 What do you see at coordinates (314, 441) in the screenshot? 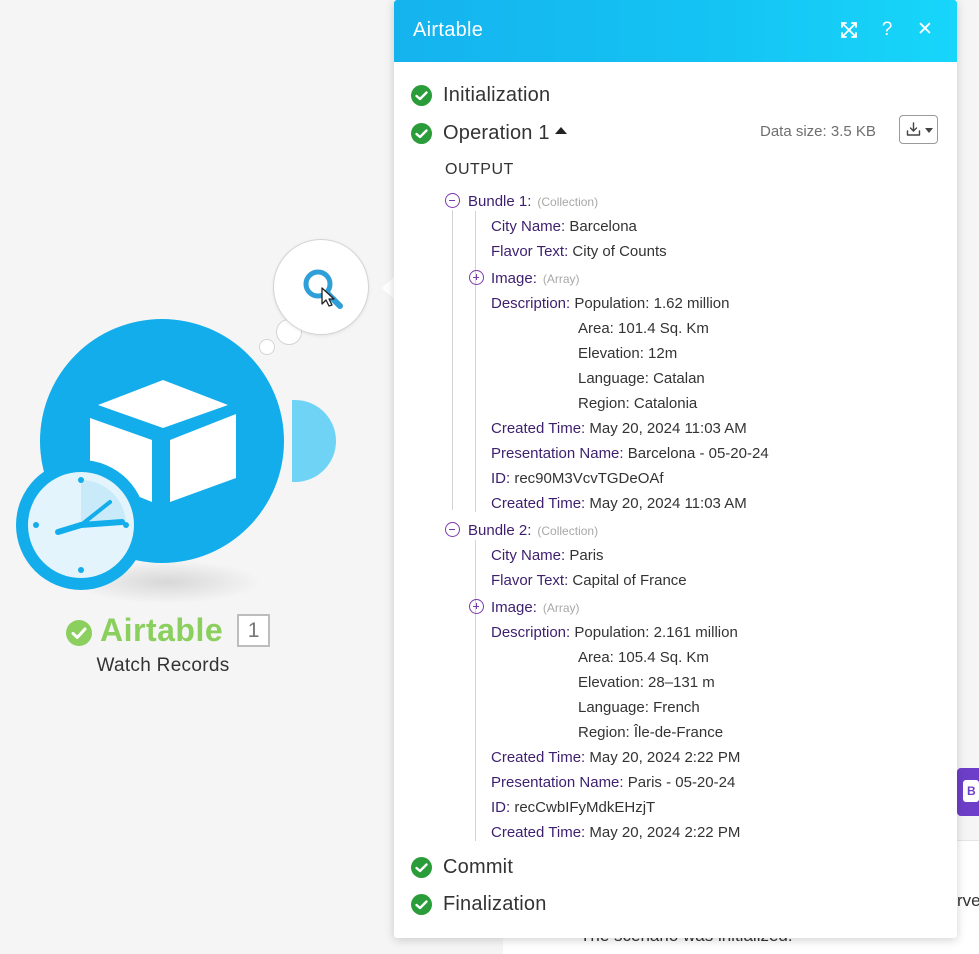
I see `module-connector-handle` at bounding box center [314, 441].